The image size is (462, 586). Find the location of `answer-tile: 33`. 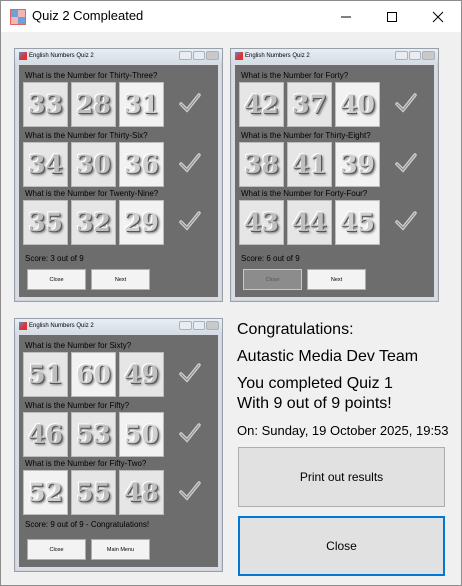

answer-tile: 33 is located at coordinates (45, 104).